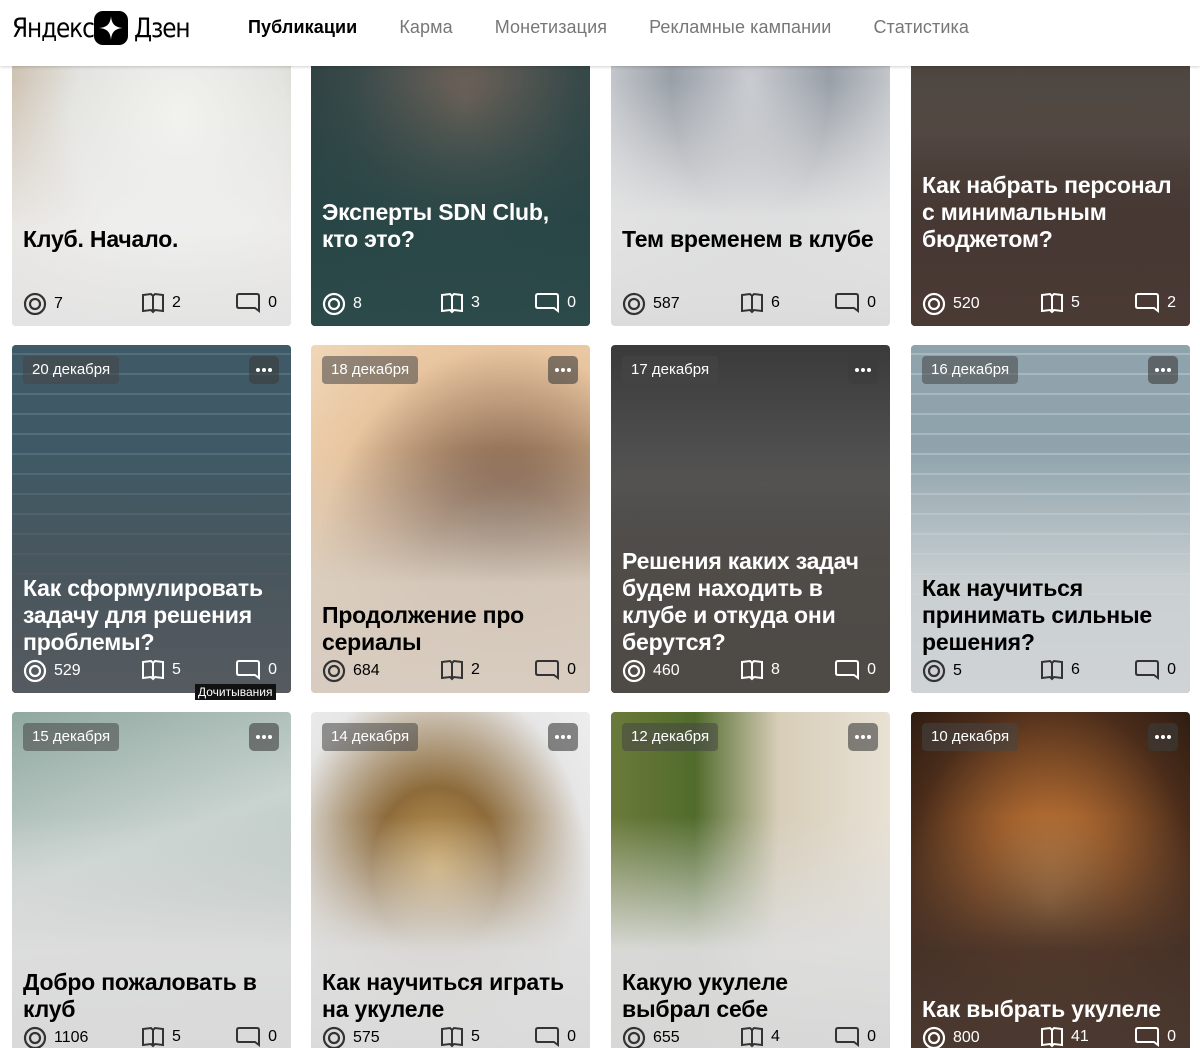  I want to click on tab-ad-campaigns: Рекламные кампании, so click(740, 27).